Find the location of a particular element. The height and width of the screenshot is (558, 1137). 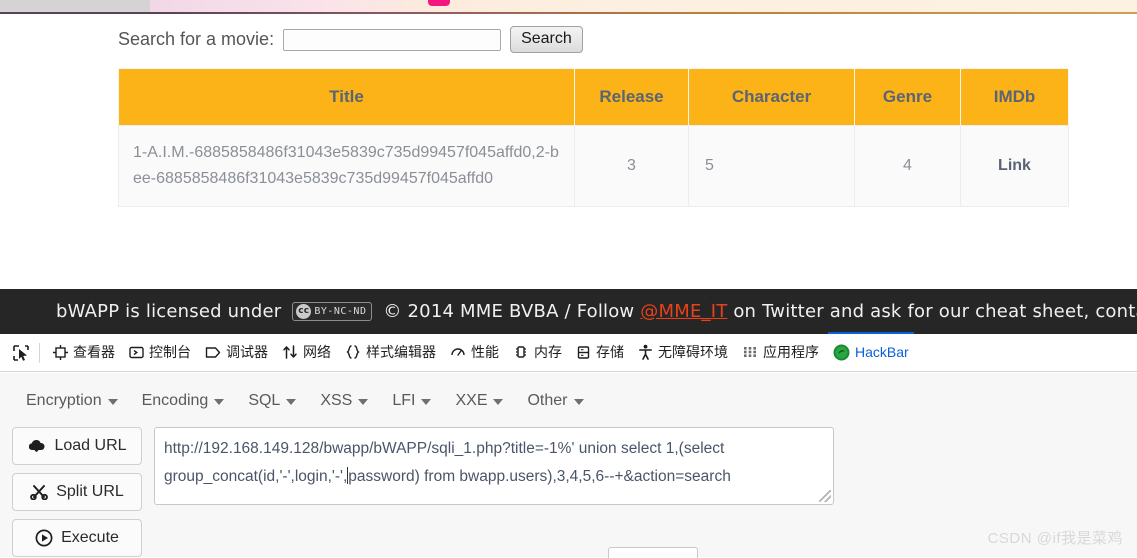

memory-icon is located at coordinates (521, 352).